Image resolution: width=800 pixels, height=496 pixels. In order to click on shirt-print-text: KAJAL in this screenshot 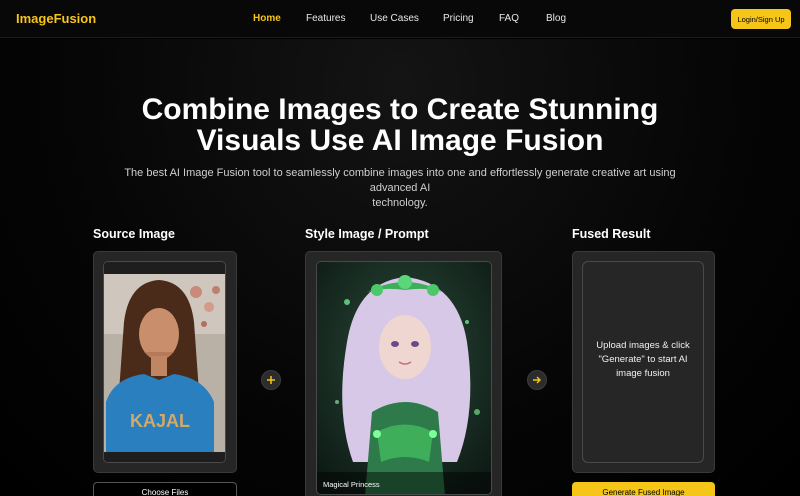, I will do `click(160, 421)`.